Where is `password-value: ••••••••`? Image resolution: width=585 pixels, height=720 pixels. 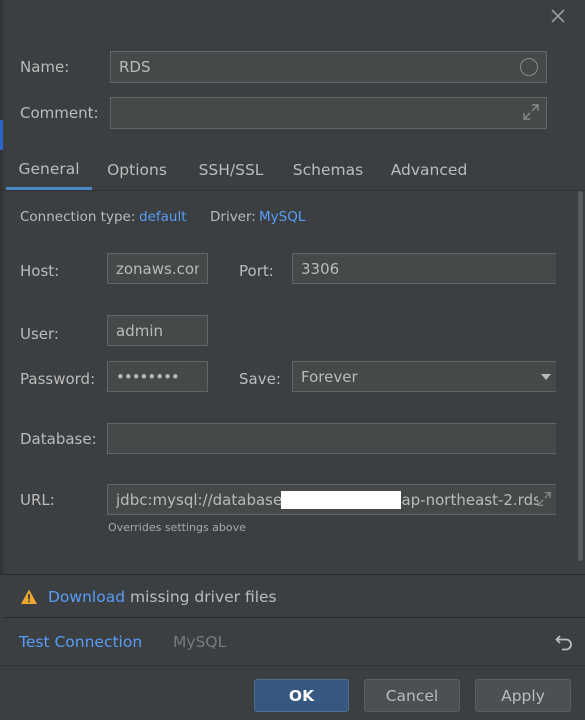
password-value: •••••••• is located at coordinates (147, 376).